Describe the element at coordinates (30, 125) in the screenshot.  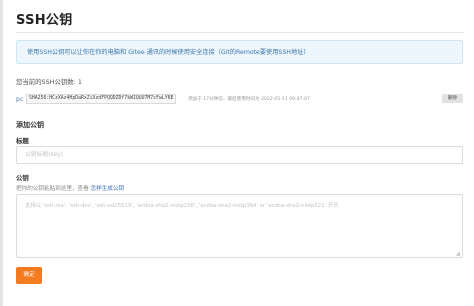
I see `add-key-heading: 添加公钥` at that location.